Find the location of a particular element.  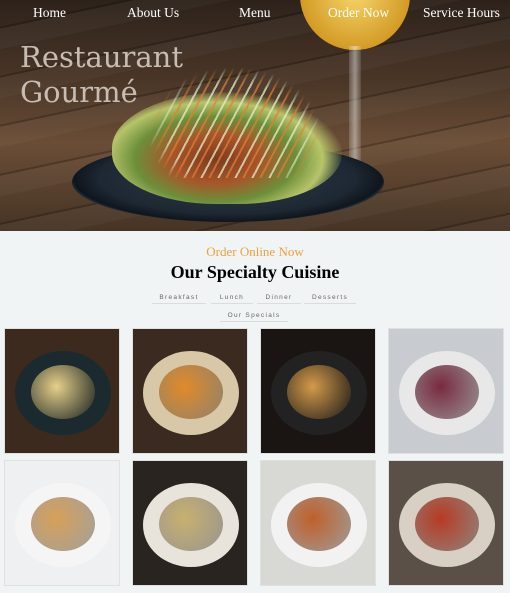

gallery-image-tapas-spread is located at coordinates (446, 523).